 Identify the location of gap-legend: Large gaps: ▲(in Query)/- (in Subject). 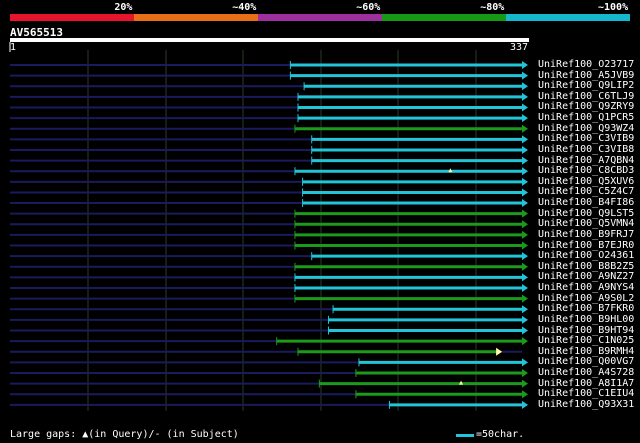
(124, 434).